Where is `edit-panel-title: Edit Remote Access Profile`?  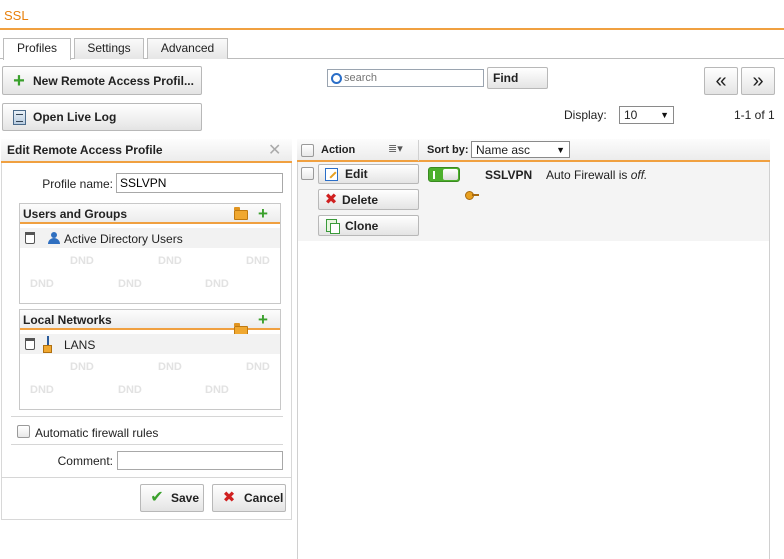 edit-panel-title: Edit Remote Access Profile is located at coordinates (85, 150).